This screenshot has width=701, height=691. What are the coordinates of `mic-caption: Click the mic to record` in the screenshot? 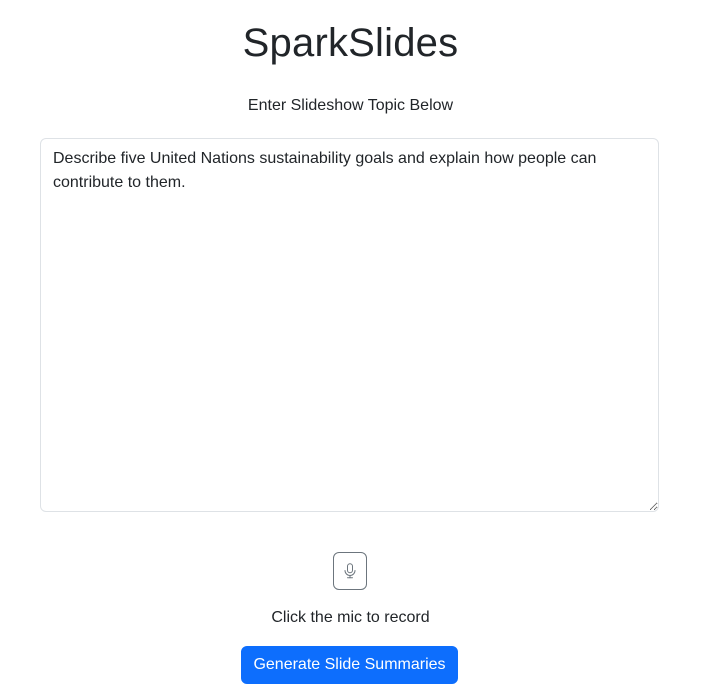 It's located at (350, 617).